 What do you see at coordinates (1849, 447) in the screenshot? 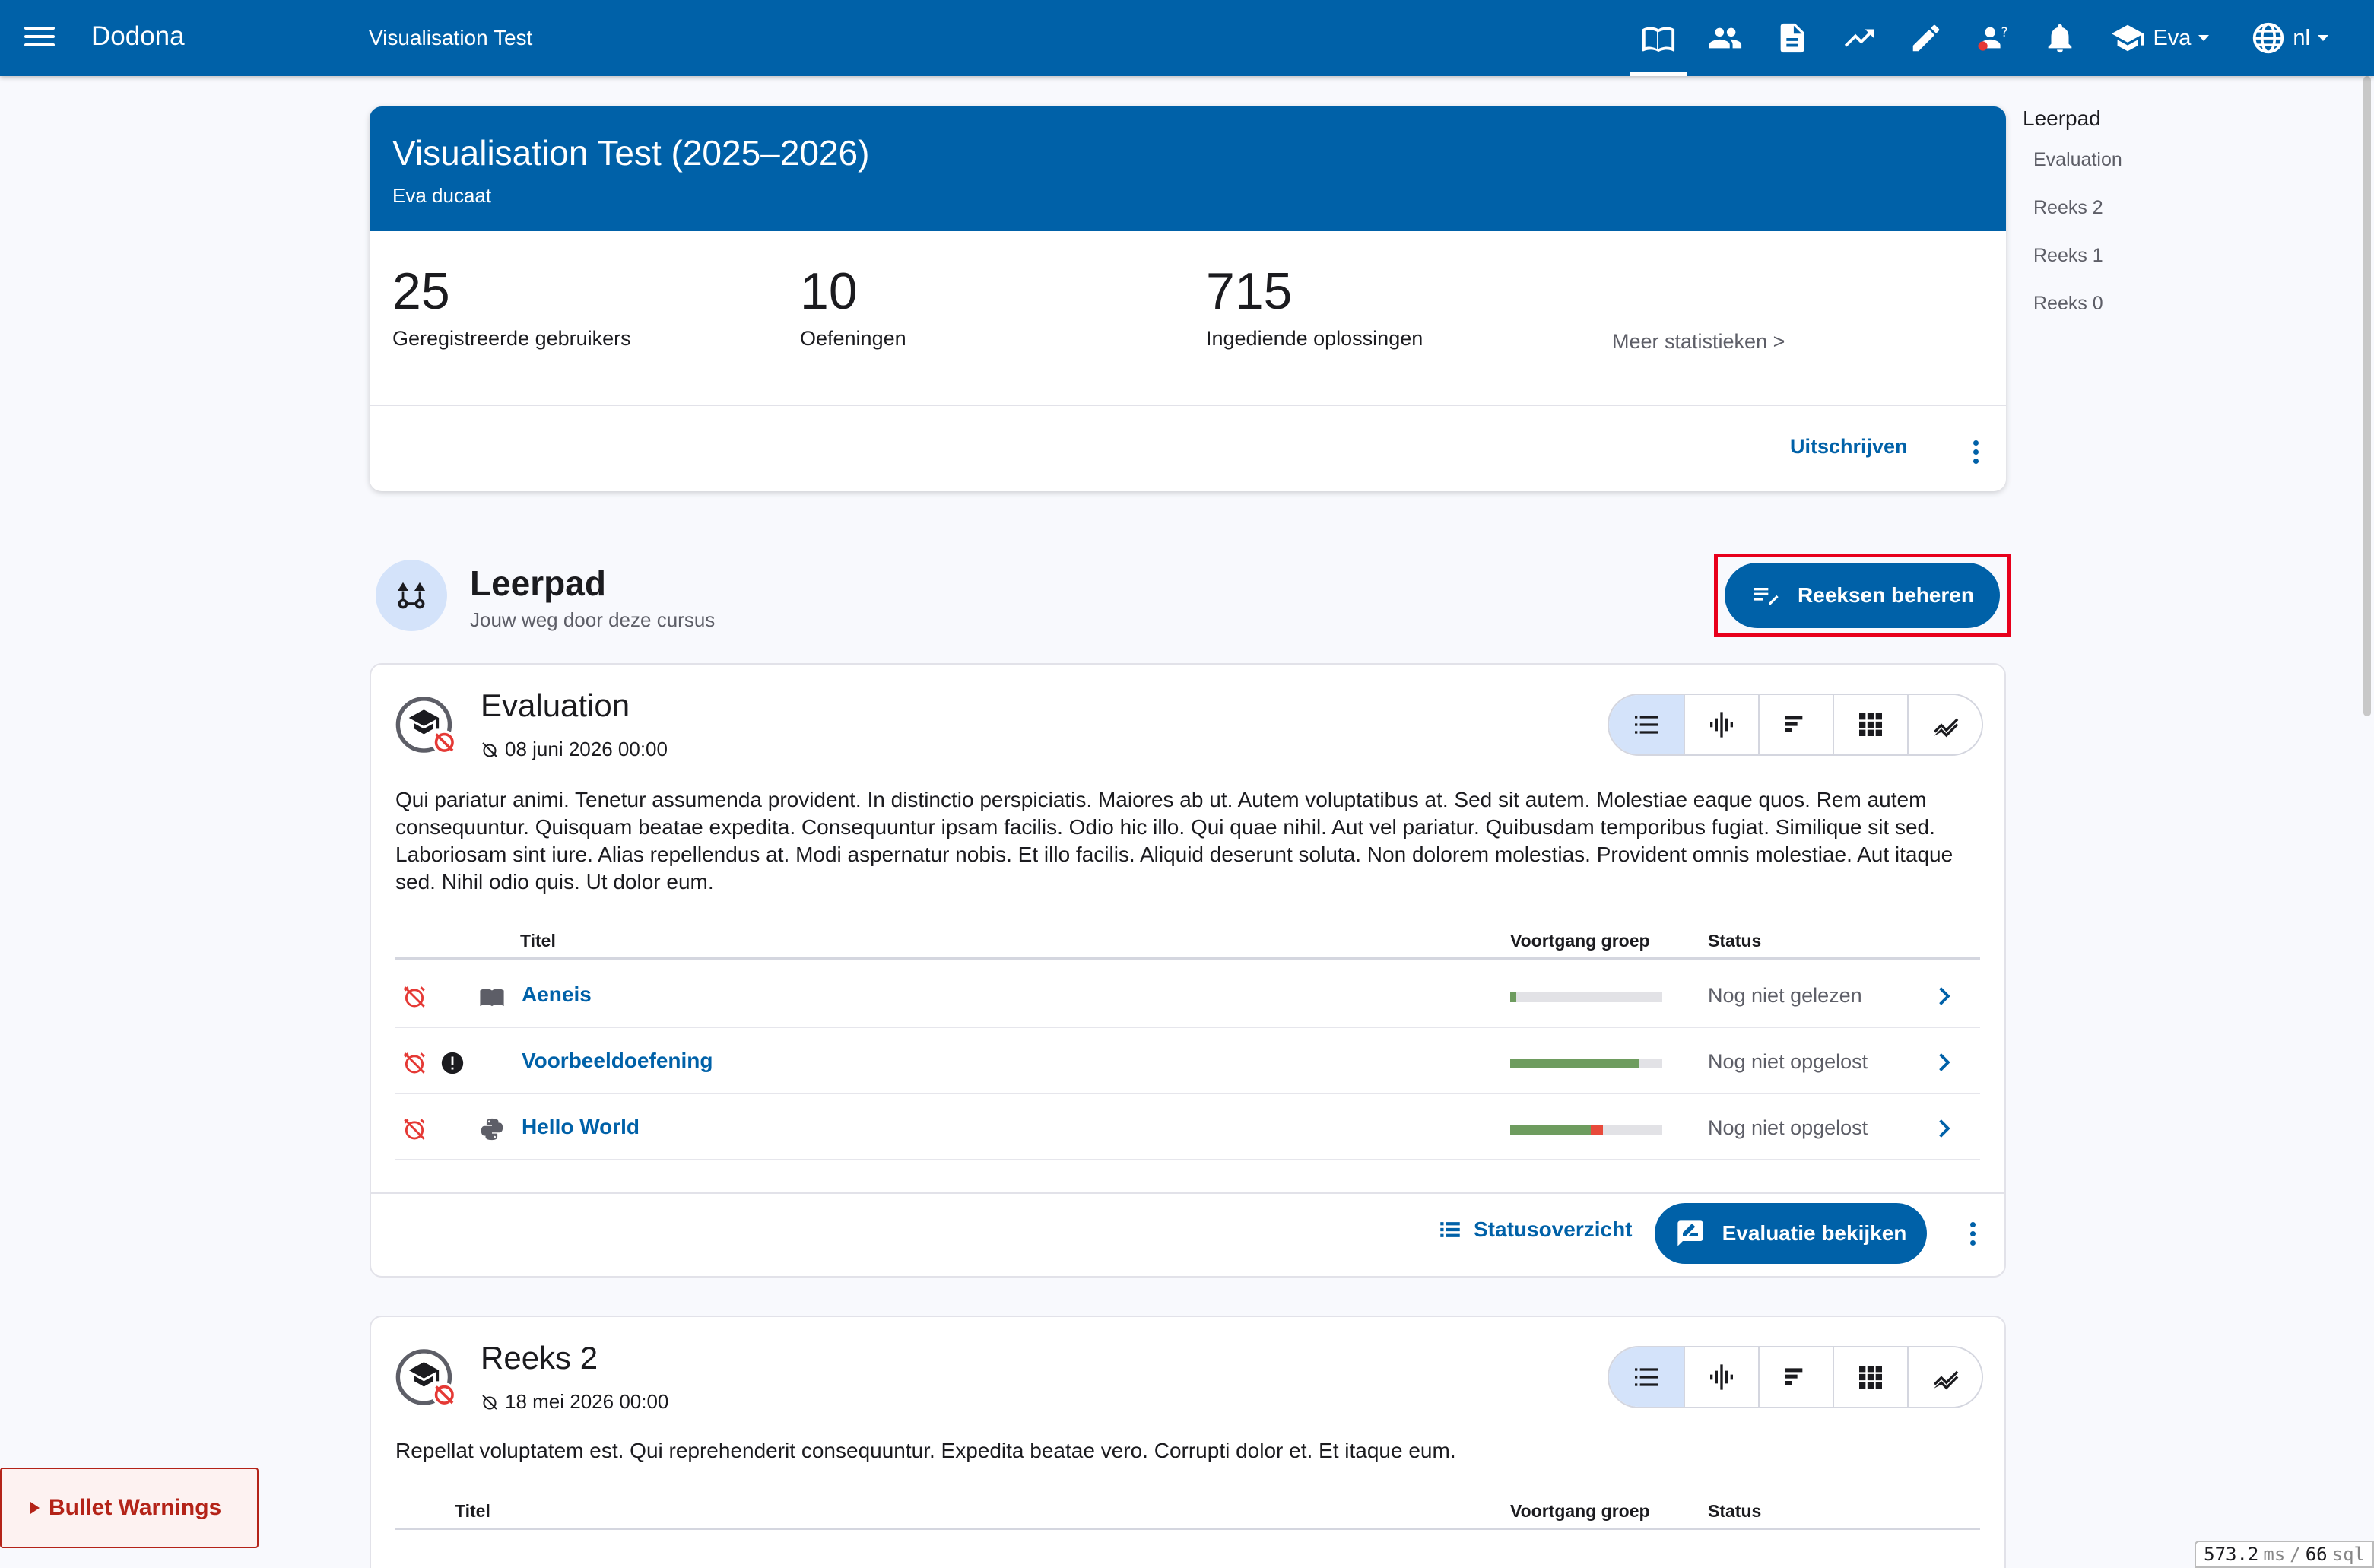
I see `unsubscribe-button: Uitschrijven` at bounding box center [1849, 447].